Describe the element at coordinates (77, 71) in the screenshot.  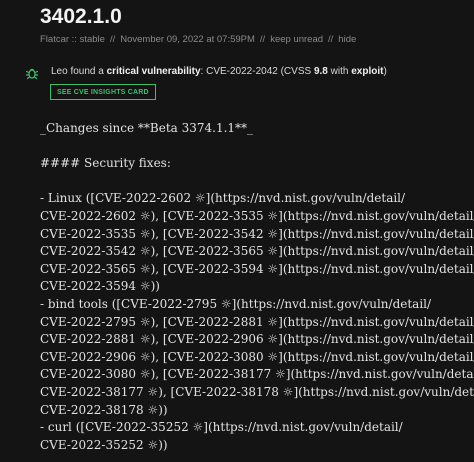
I see `alert-prefix: Leo found a` at that location.